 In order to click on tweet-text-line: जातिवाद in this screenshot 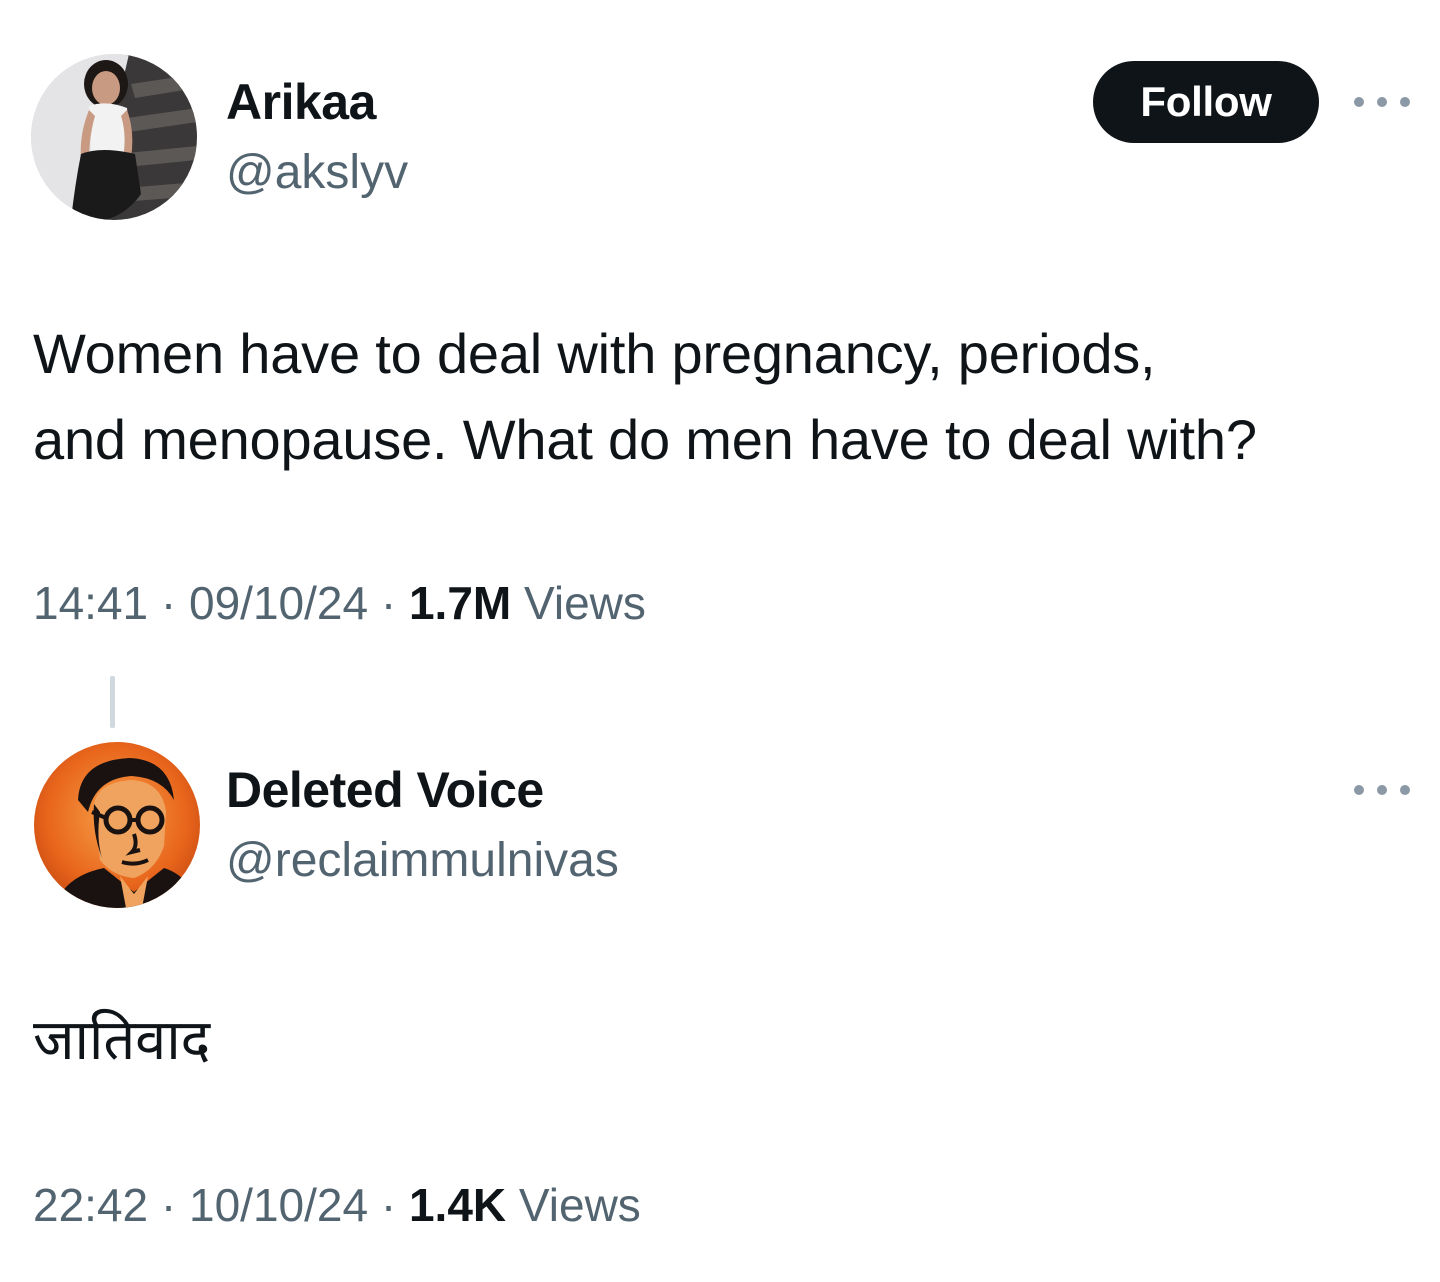, I will do `click(122, 1039)`.